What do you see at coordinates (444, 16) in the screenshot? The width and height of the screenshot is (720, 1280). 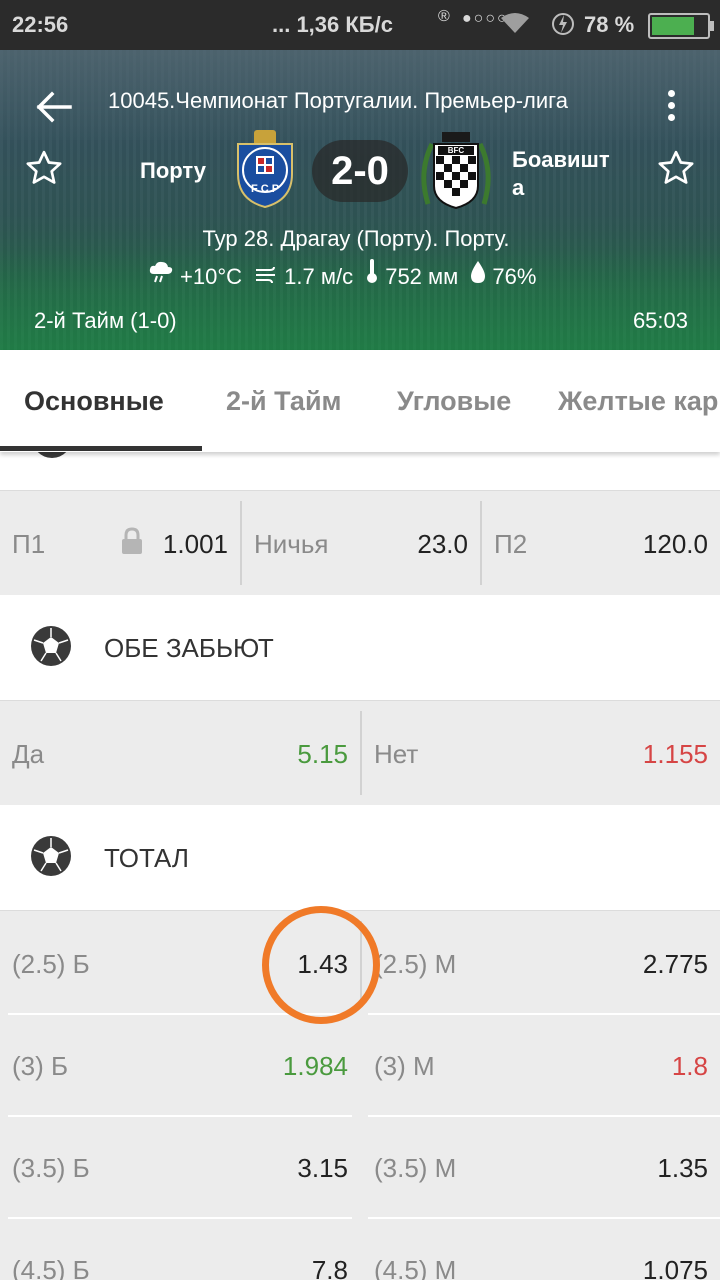 I see `registered-icon: ®` at bounding box center [444, 16].